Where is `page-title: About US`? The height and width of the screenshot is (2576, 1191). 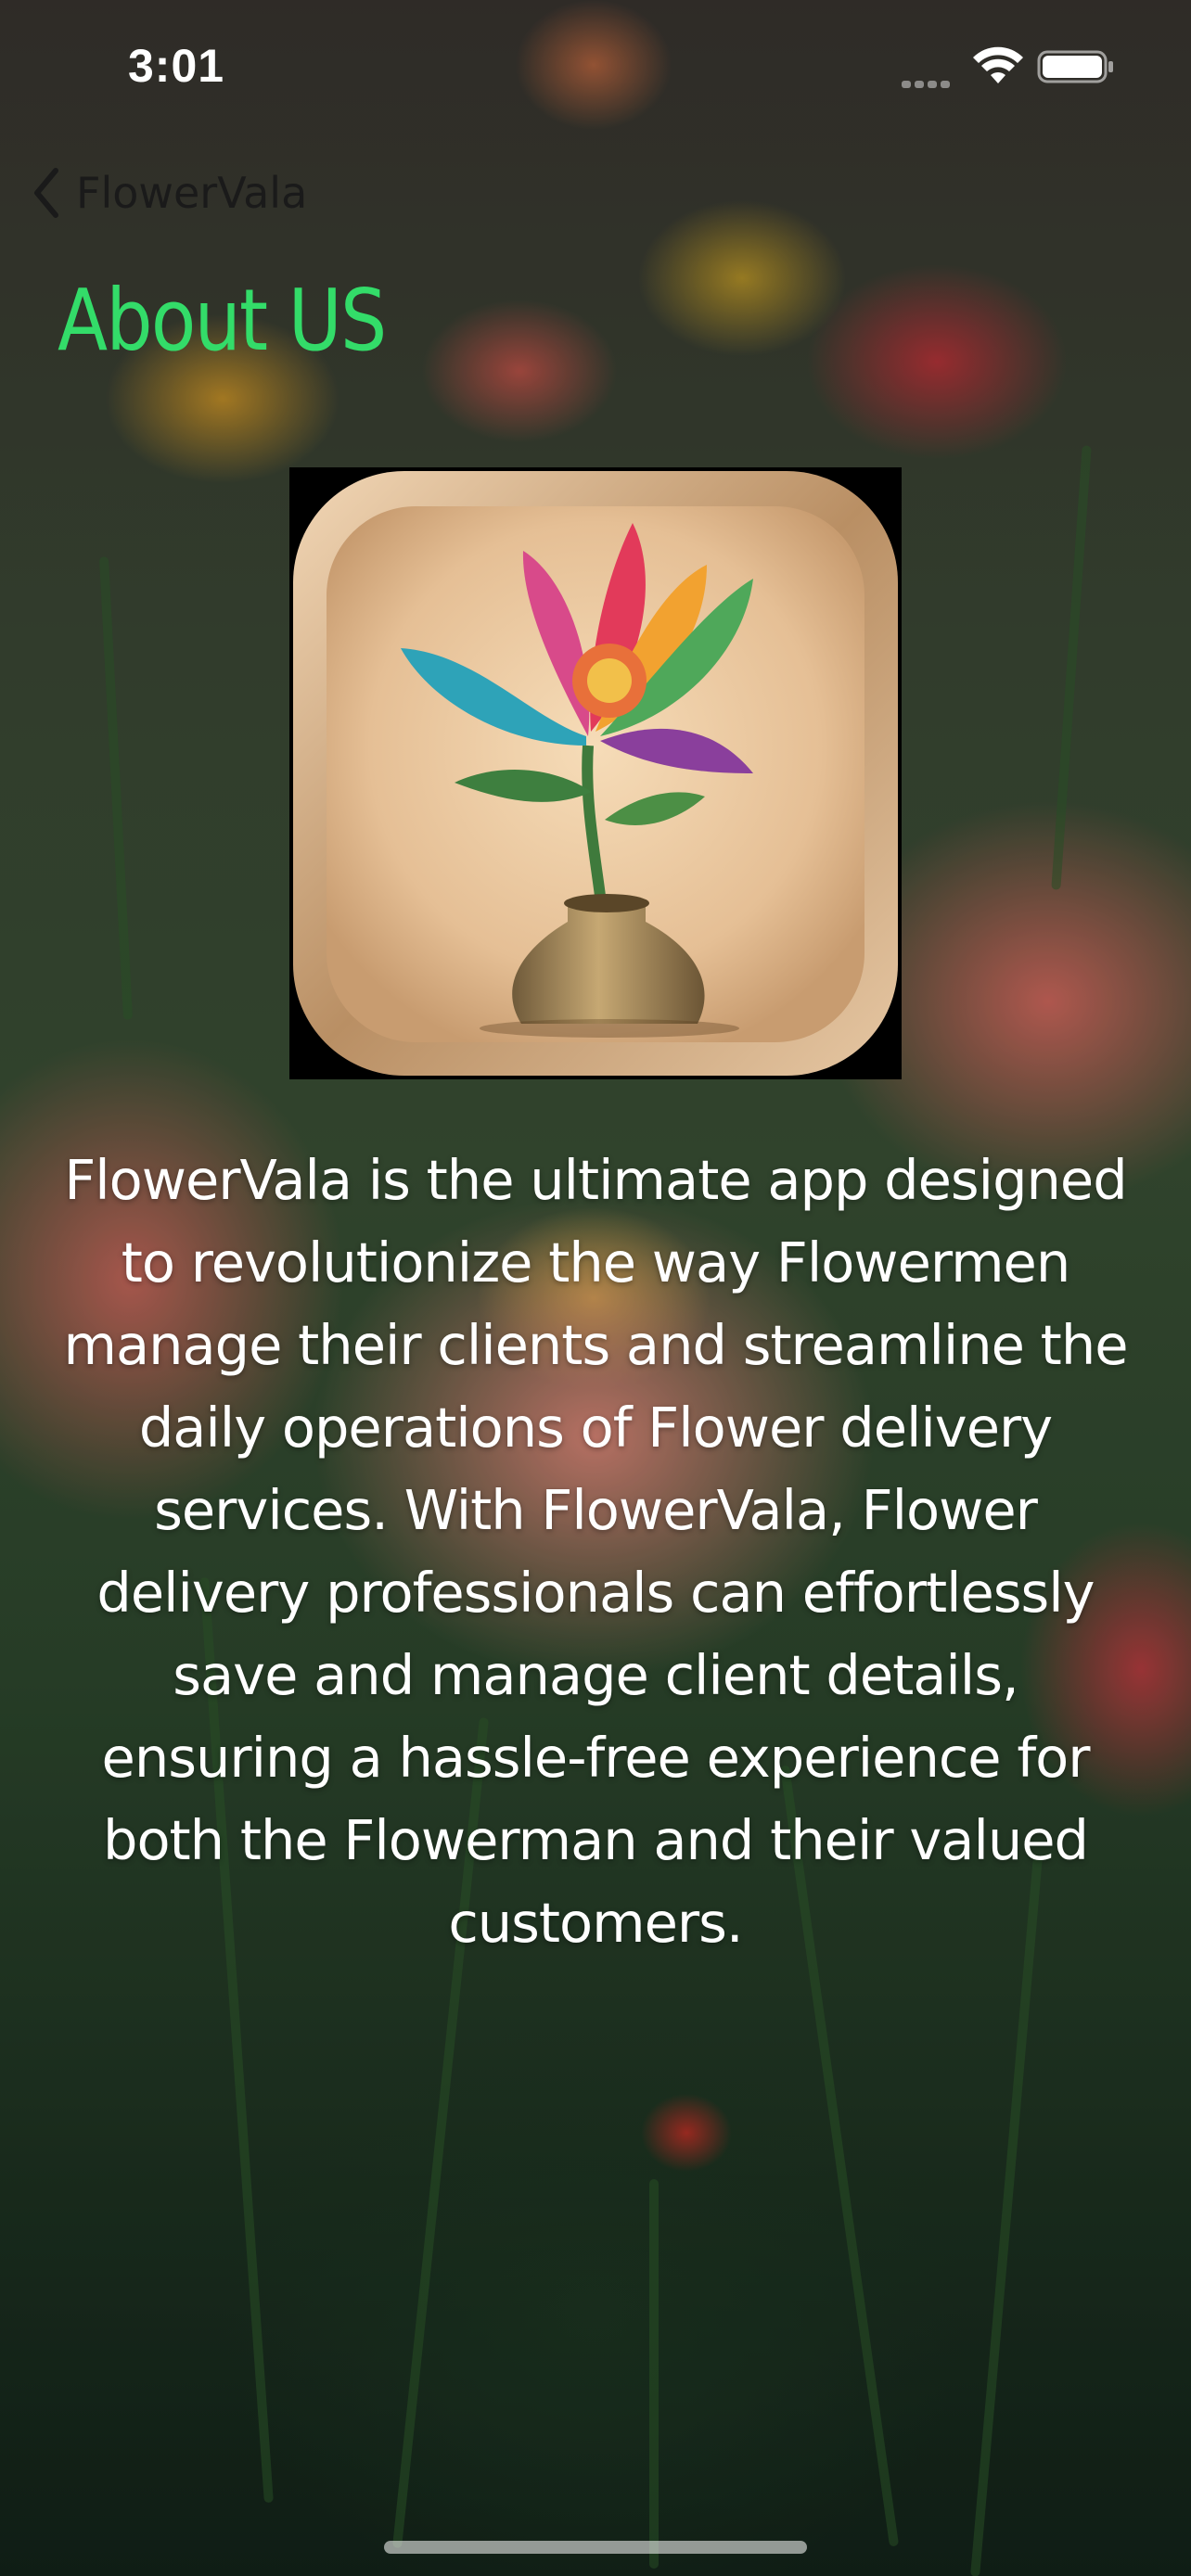
page-title: About US is located at coordinates (222, 321).